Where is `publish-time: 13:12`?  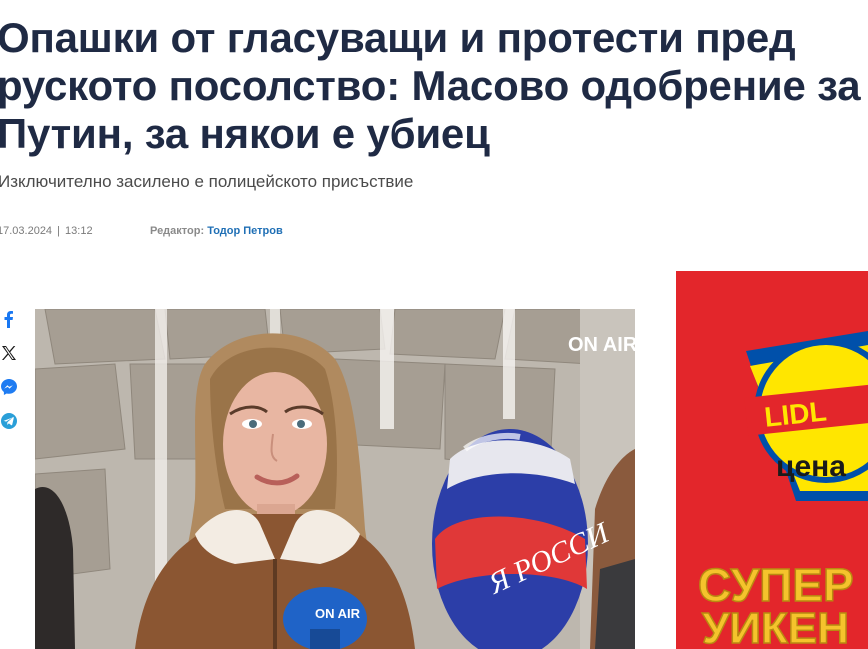
publish-time: 13:12 is located at coordinates (79, 231).